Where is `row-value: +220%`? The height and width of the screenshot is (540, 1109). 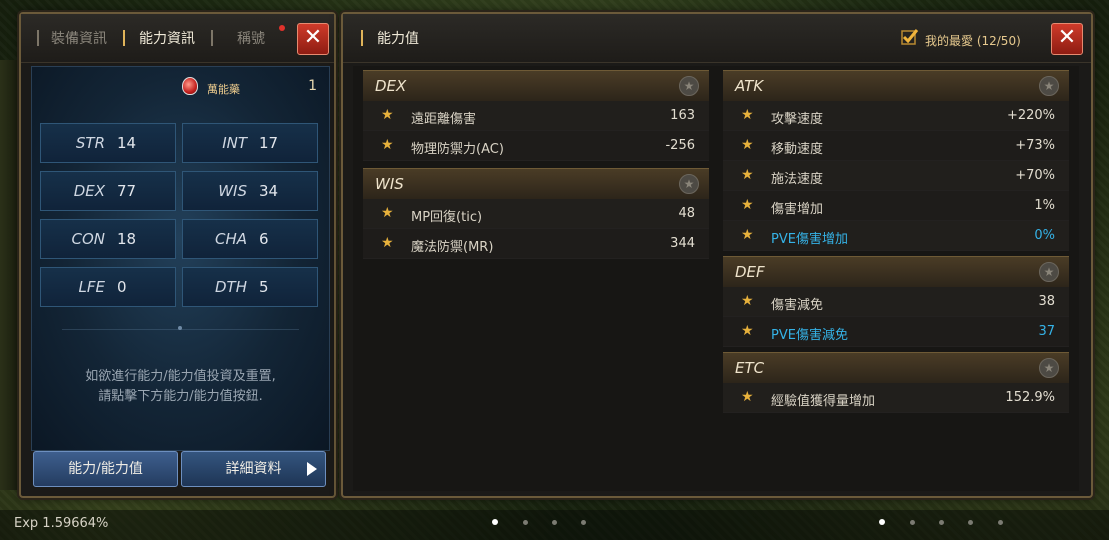
row-value: +220% is located at coordinates (1030, 115).